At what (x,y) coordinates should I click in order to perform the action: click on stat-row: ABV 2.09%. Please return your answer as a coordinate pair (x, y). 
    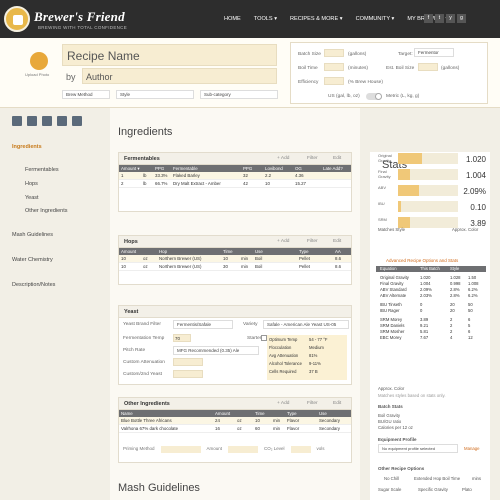
    Looking at the image, I should click on (432, 191).